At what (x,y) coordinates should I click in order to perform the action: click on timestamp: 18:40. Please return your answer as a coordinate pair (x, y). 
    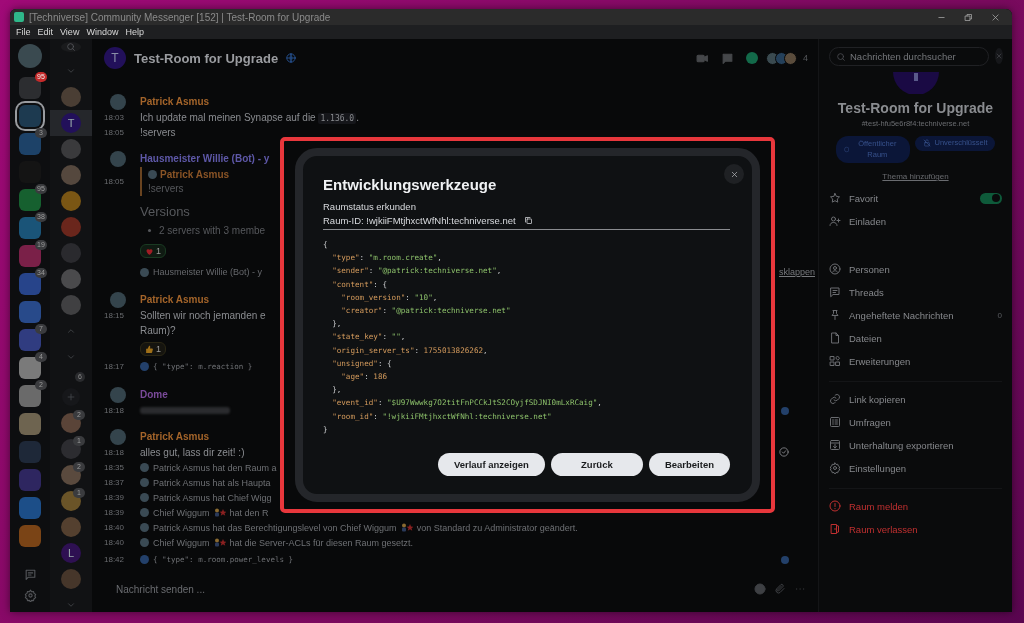
    Looking at the image, I should click on (114, 527).